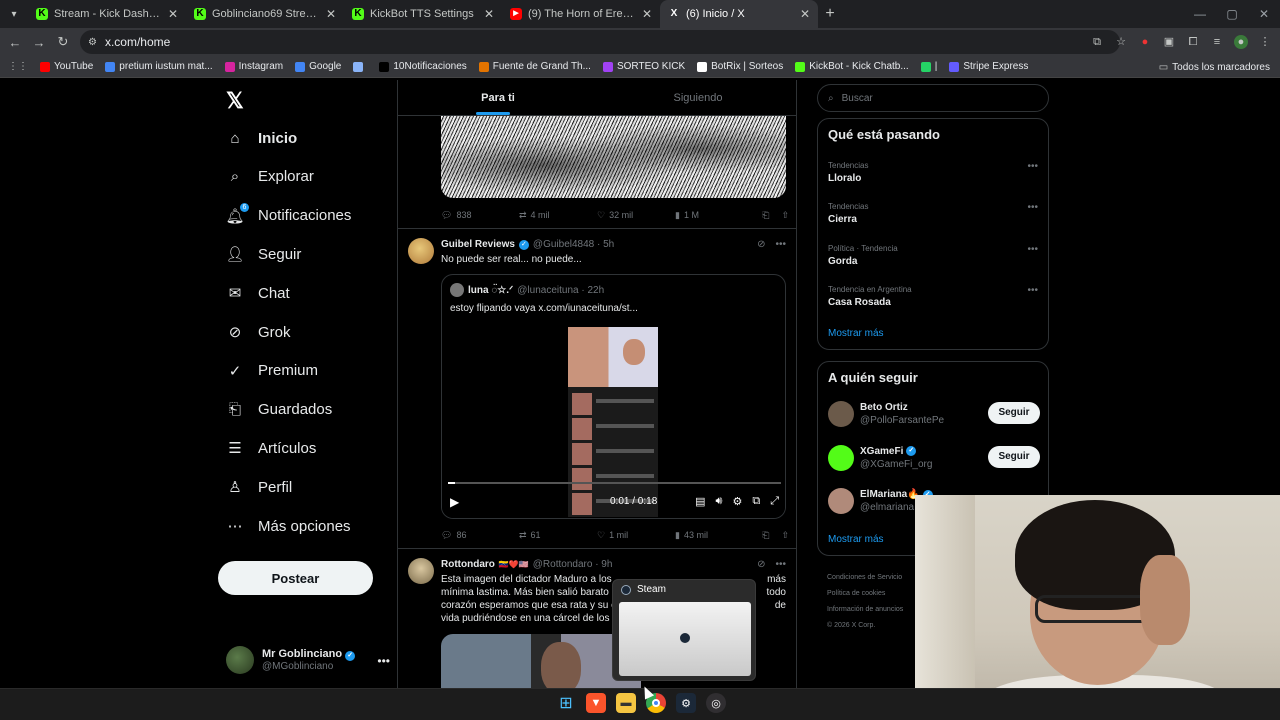  I want to click on play-icon: ▶, so click(454, 502).